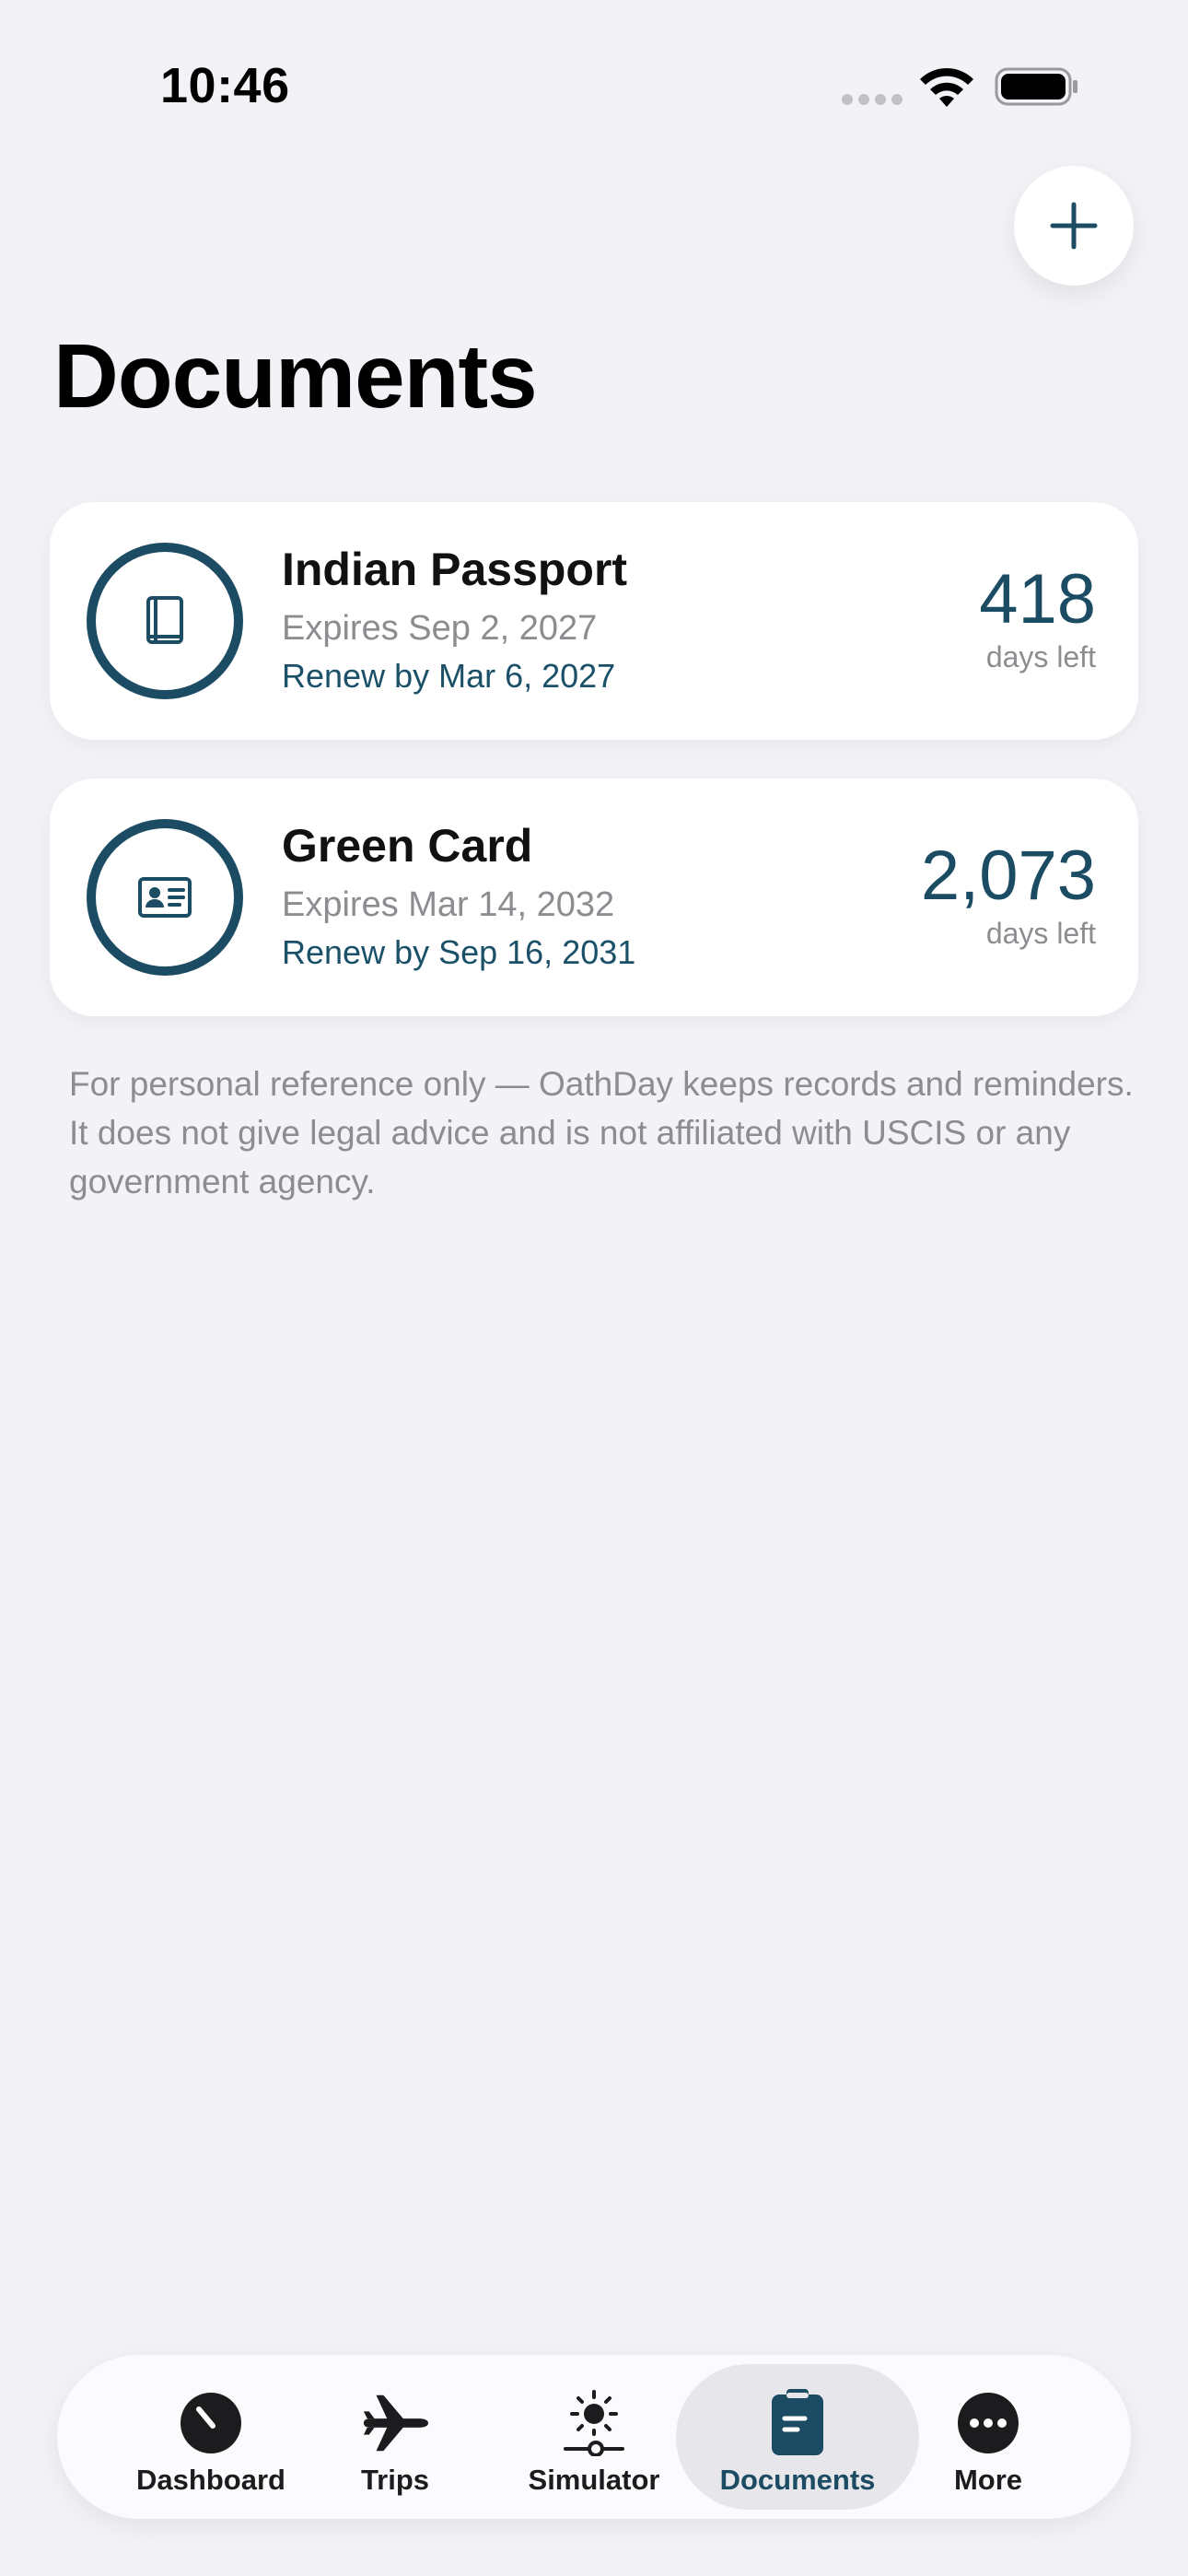 This screenshot has height=2576, width=1188. I want to click on sun-slider-icon, so click(594, 2423).